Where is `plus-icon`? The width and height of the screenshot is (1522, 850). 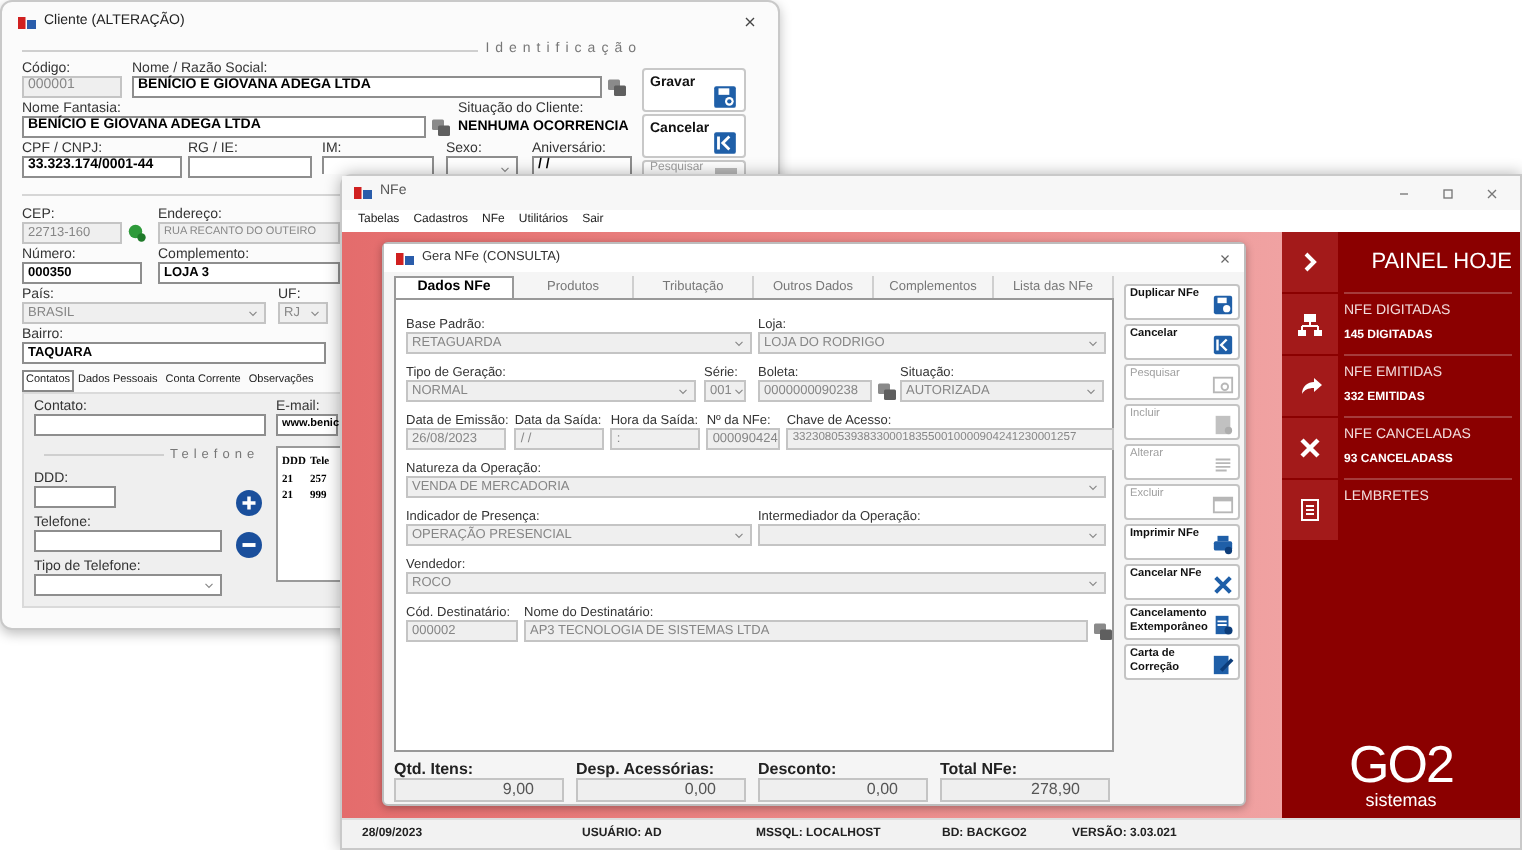 plus-icon is located at coordinates (249, 503).